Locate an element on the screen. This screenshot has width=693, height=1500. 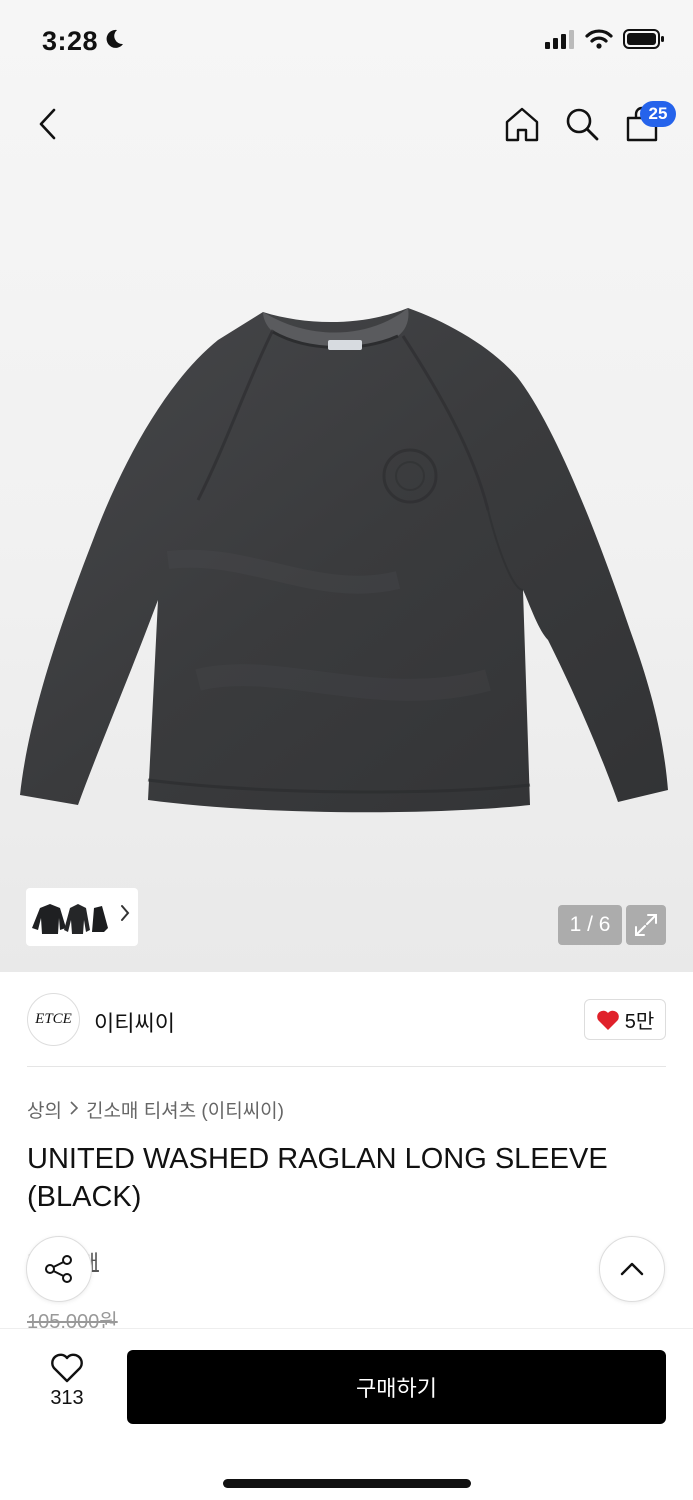
thumbnail-strip is located at coordinates (82, 917).